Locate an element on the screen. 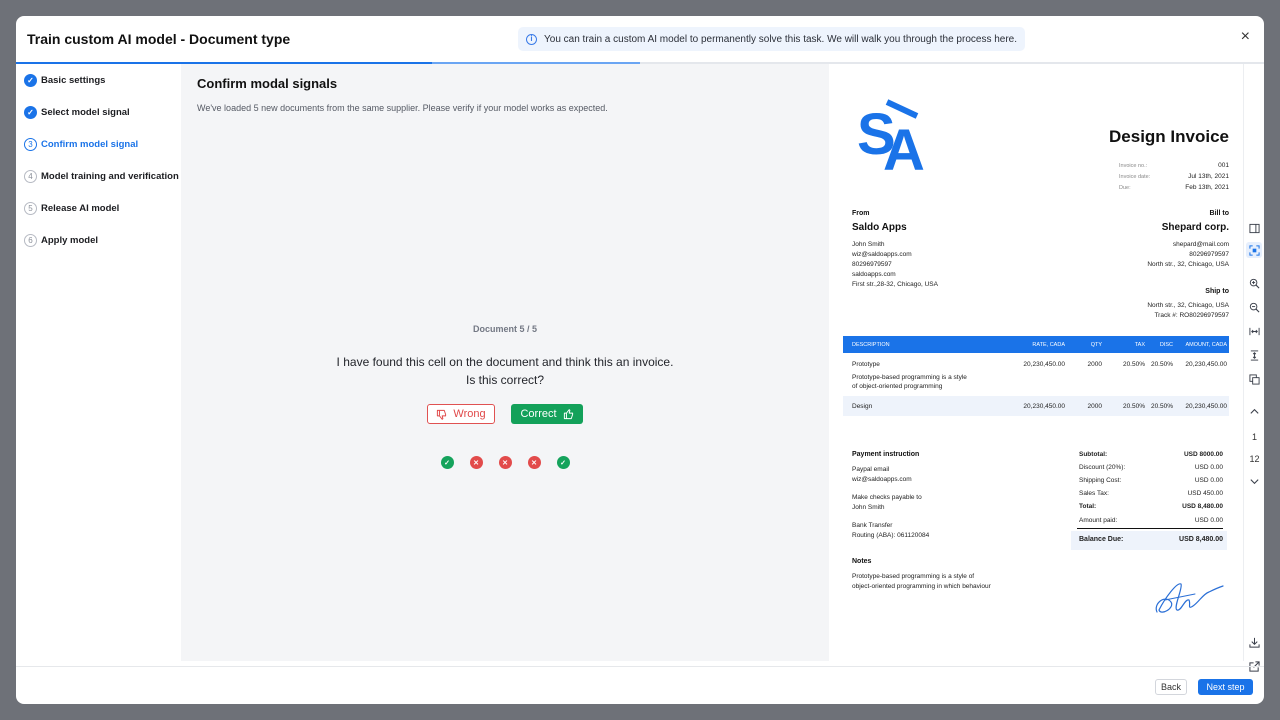 The height and width of the screenshot is (720, 1280). table-header-cell: AMOUNT, CADA is located at coordinates (1206, 345).